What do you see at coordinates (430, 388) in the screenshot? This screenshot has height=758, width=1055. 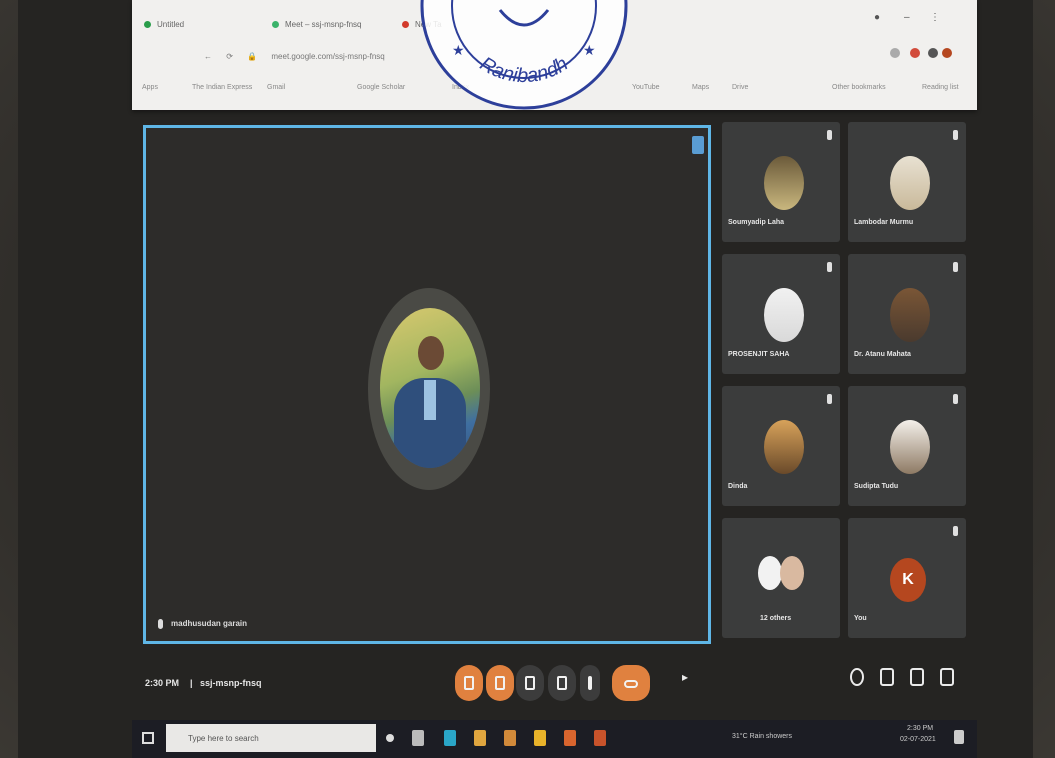 I see `speaker-avatar` at bounding box center [430, 388].